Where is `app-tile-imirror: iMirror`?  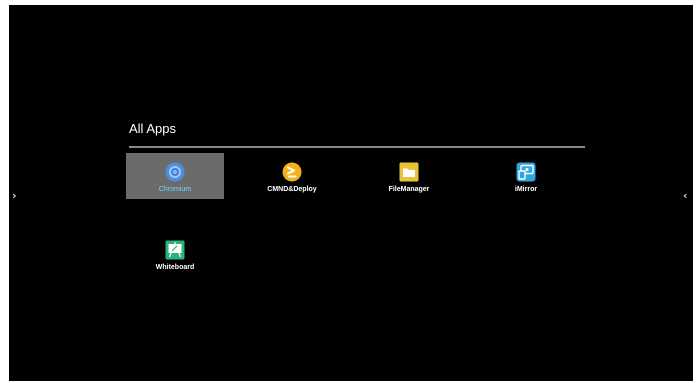
app-tile-imirror: iMirror is located at coordinates (526, 176).